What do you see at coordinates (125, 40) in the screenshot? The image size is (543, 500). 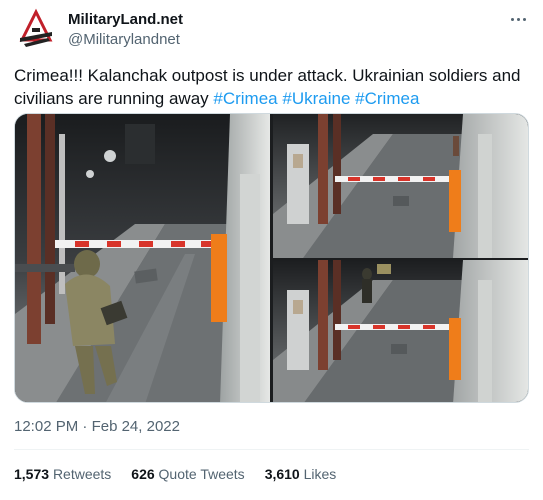 I see `author-handle: @Militarylandnet` at bounding box center [125, 40].